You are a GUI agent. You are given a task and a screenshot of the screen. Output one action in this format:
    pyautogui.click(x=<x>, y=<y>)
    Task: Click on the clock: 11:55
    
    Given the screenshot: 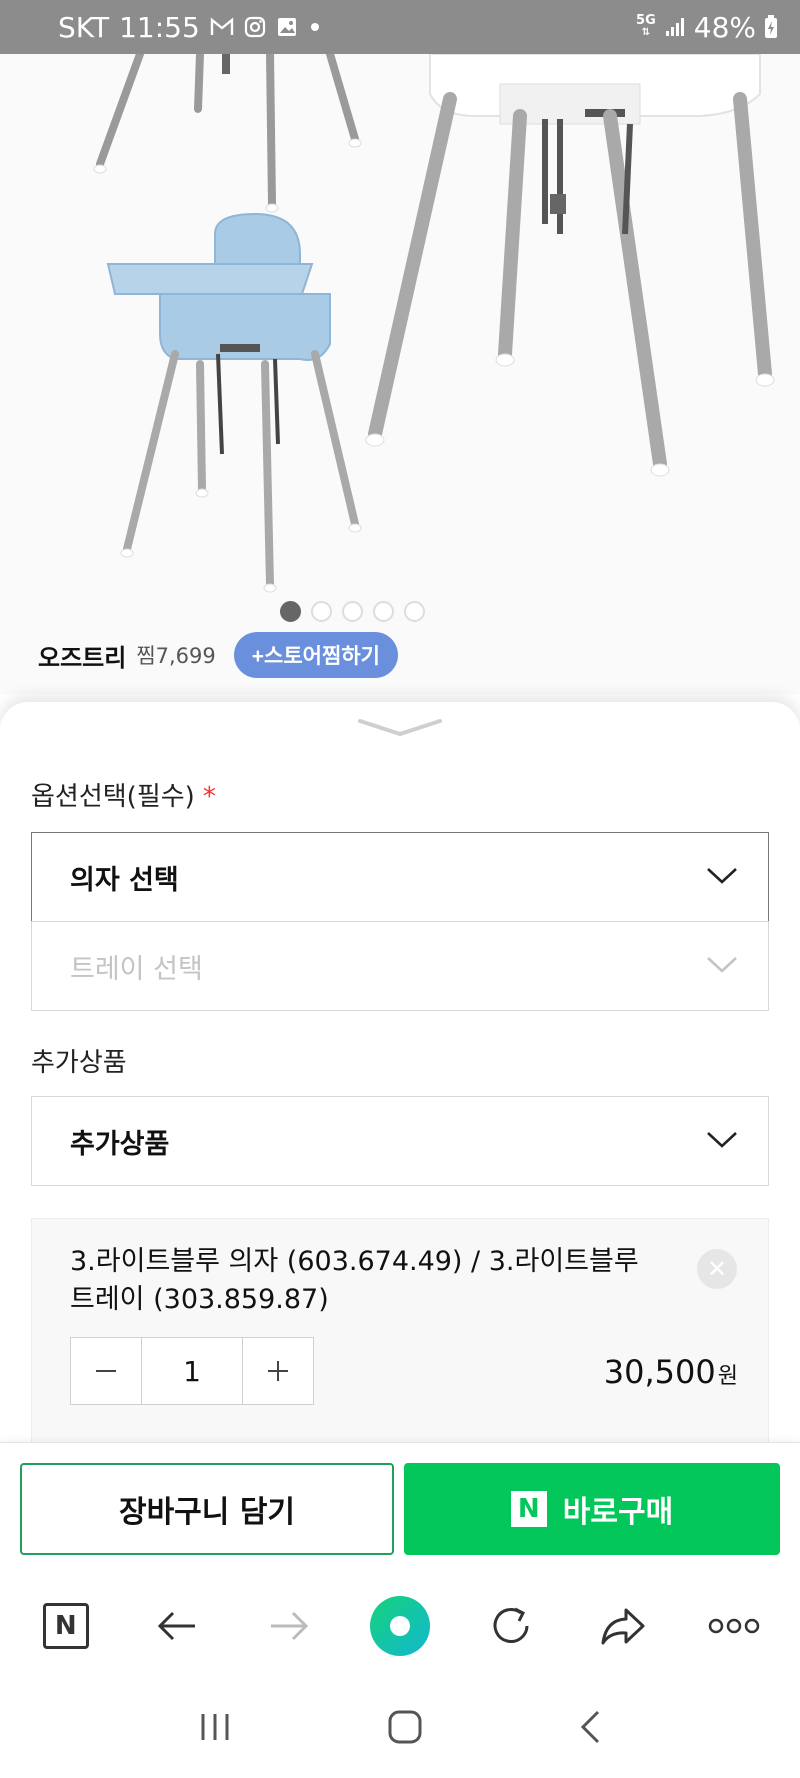 What is the action you would take?
    pyautogui.click(x=159, y=27)
    